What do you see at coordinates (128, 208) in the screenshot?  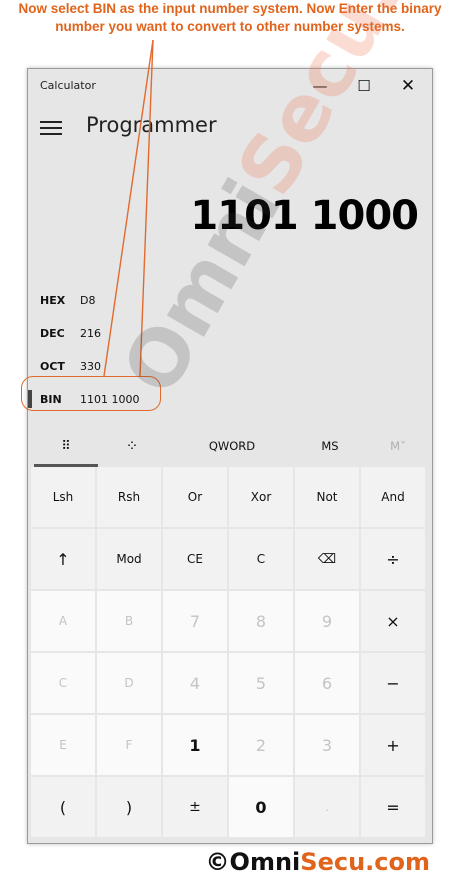 I see `annotation-pointer` at bounding box center [128, 208].